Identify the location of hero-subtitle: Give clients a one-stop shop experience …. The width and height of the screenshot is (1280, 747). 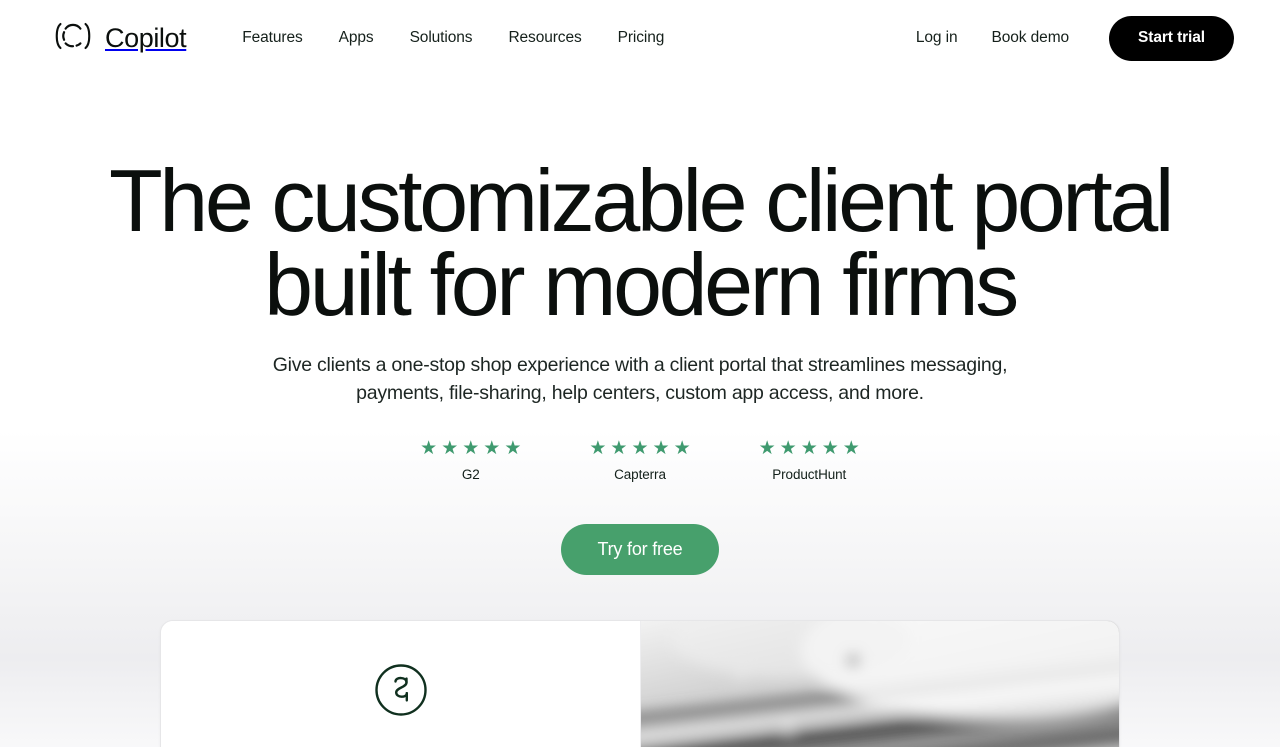
(640, 379).